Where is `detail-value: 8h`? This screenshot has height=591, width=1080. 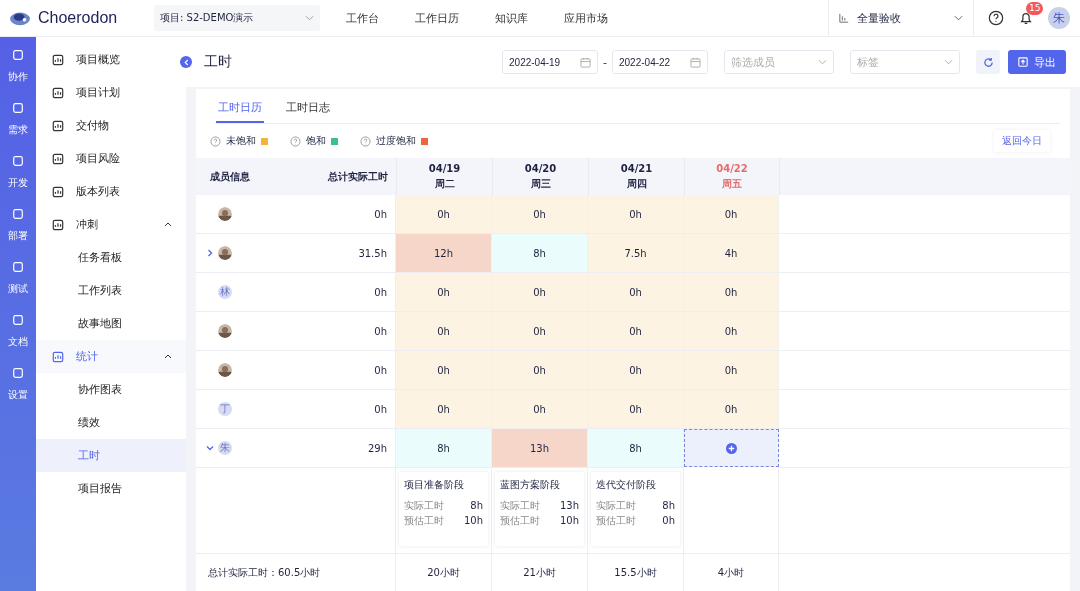
detail-value: 8h is located at coordinates (668, 506).